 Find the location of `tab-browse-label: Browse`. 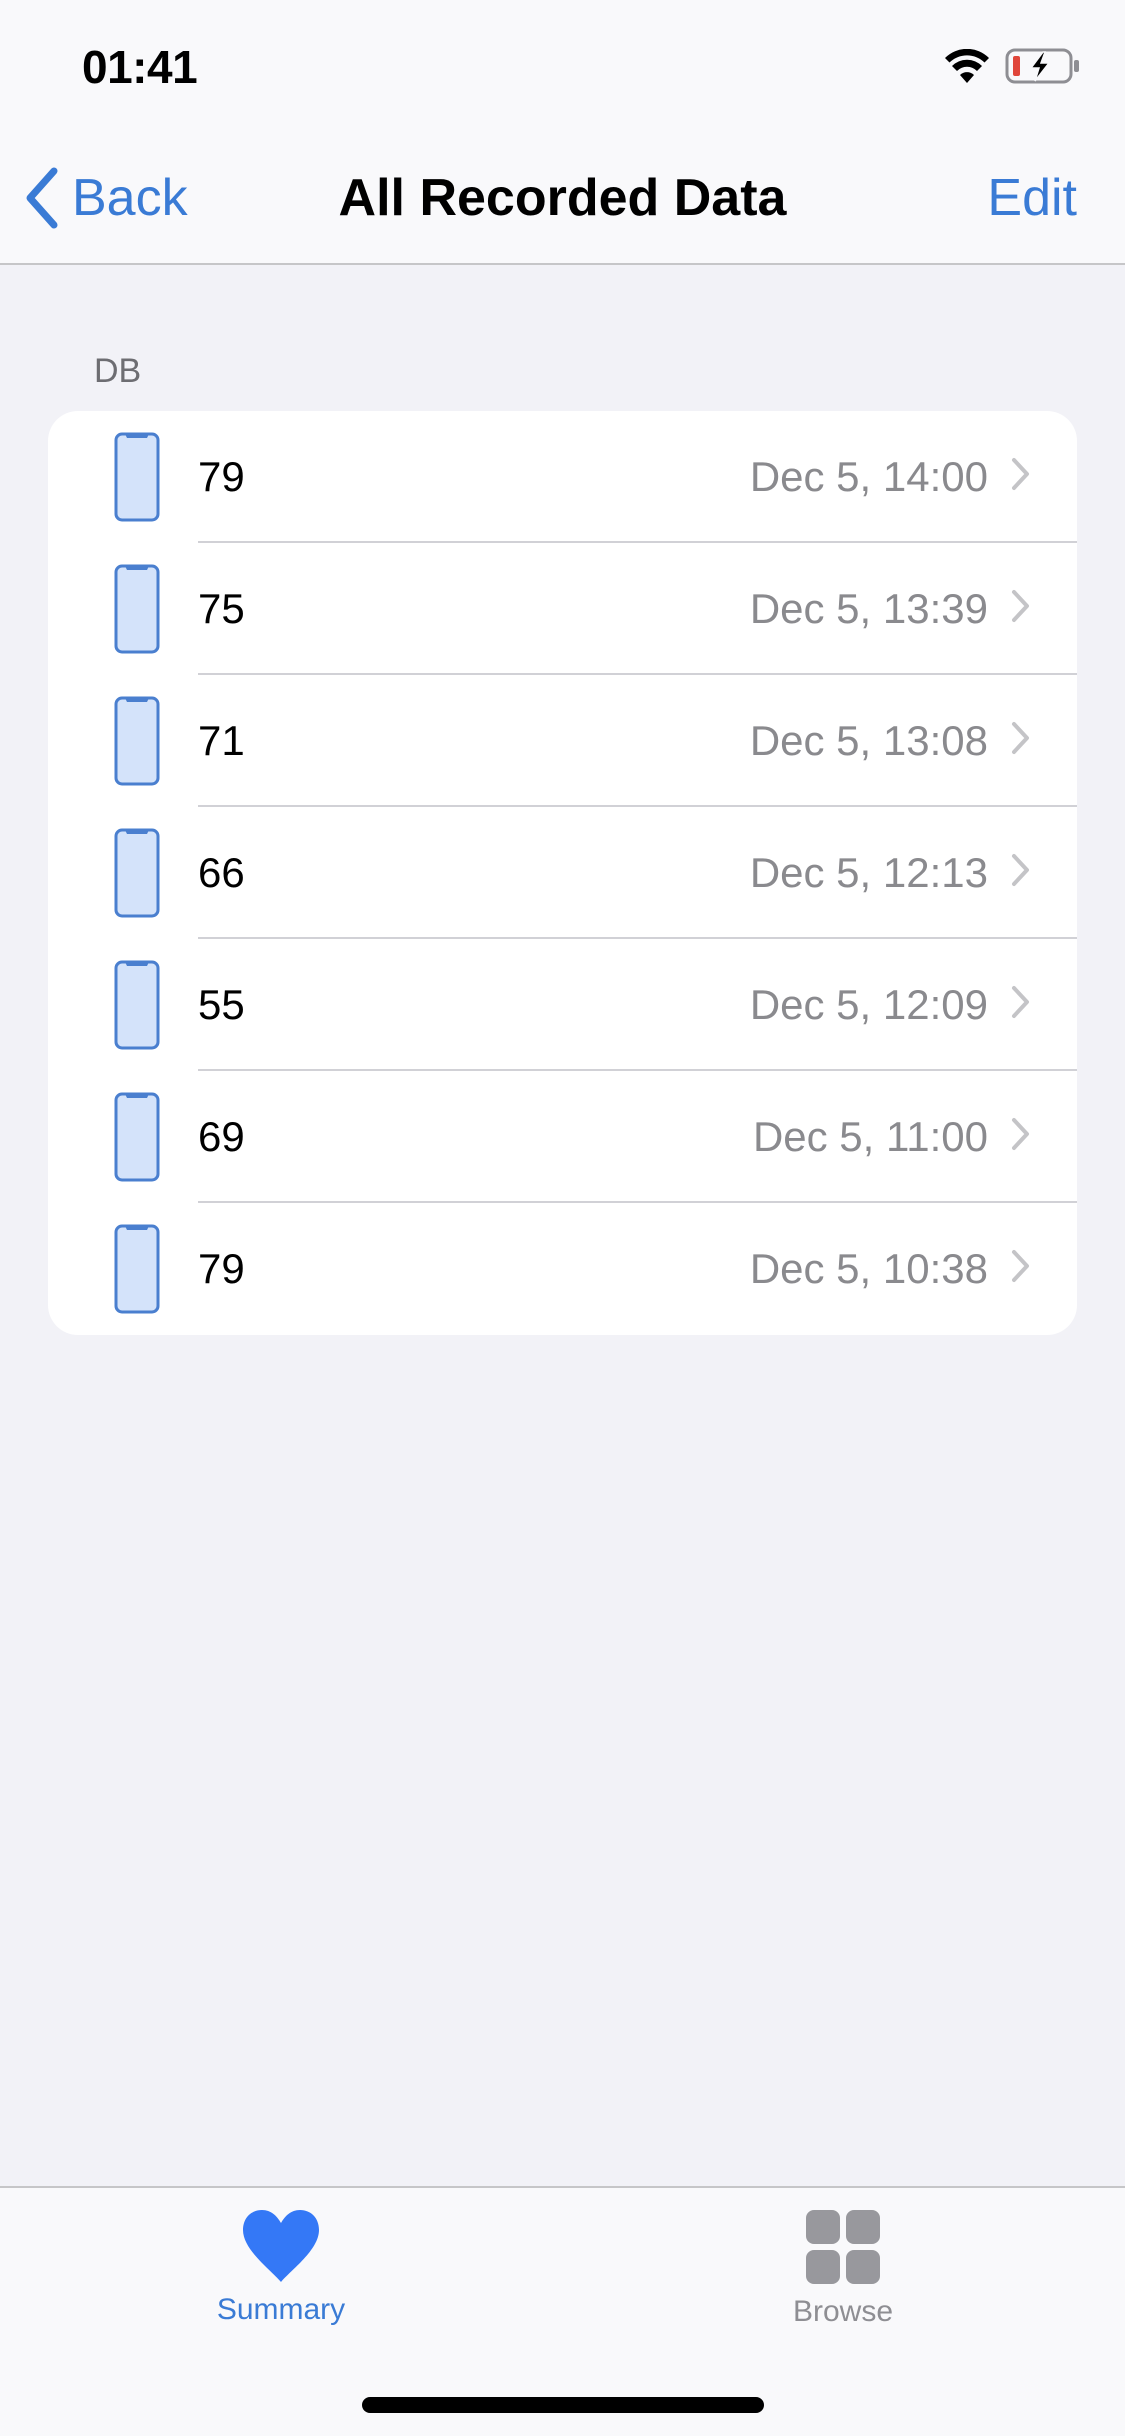

tab-browse-label: Browse is located at coordinates (843, 2311).